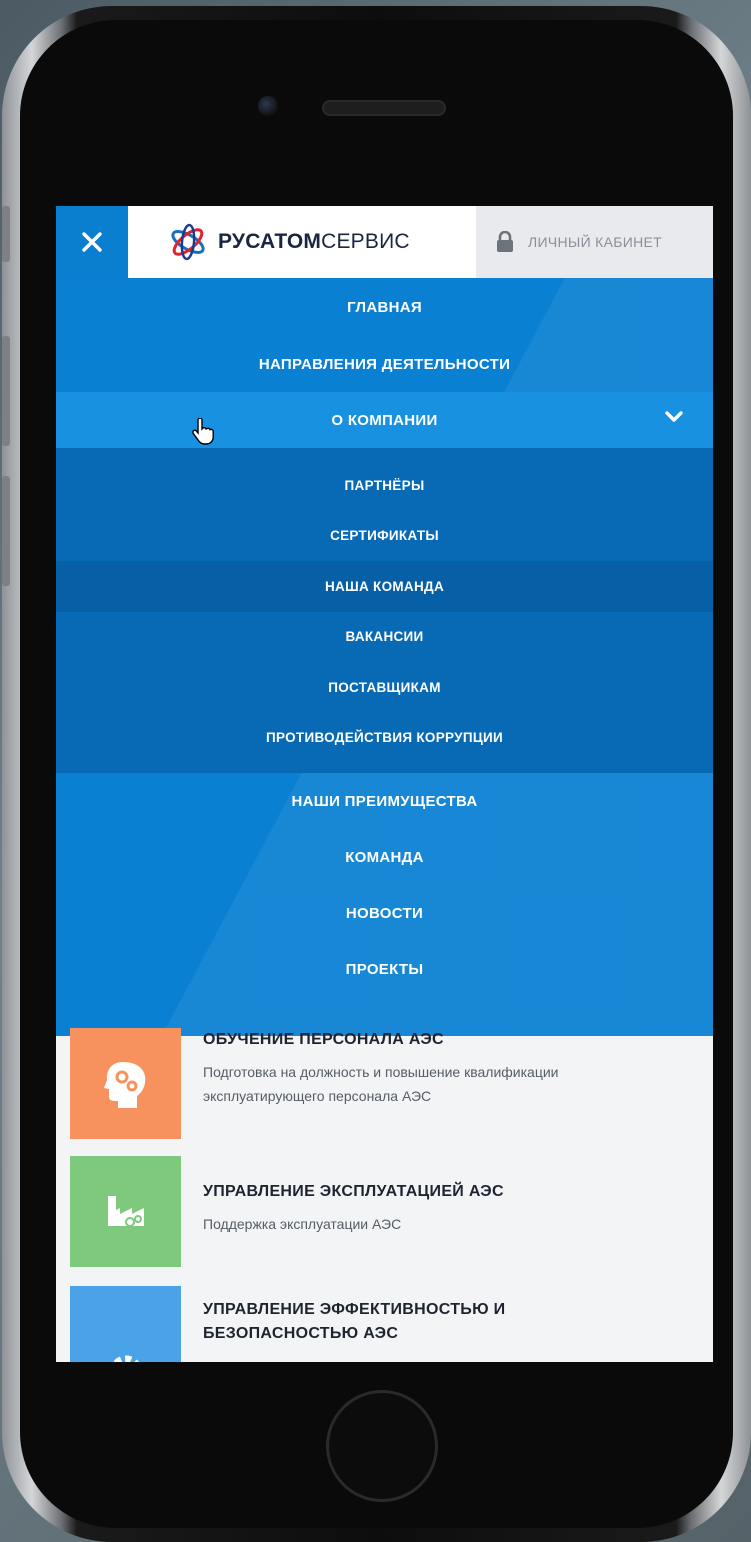 This screenshot has width=751, height=1542. Describe the element at coordinates (505, 241) in the screenshot. I see `lock-icon` at that location.